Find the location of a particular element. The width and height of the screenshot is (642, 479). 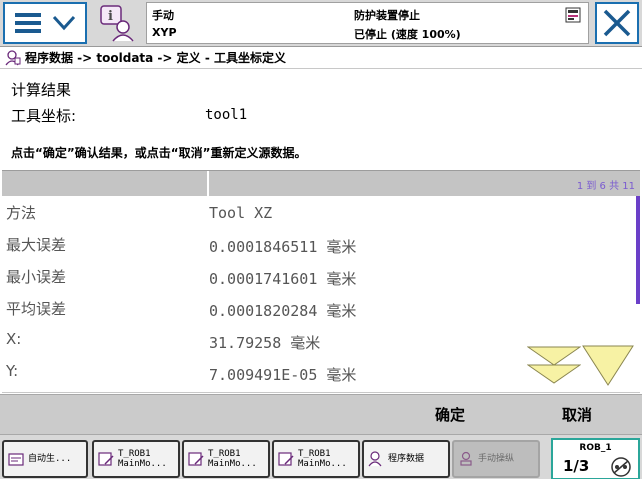

quickset-robot-panel: ROB_1 1/3 is located at coordinates (595, 458).